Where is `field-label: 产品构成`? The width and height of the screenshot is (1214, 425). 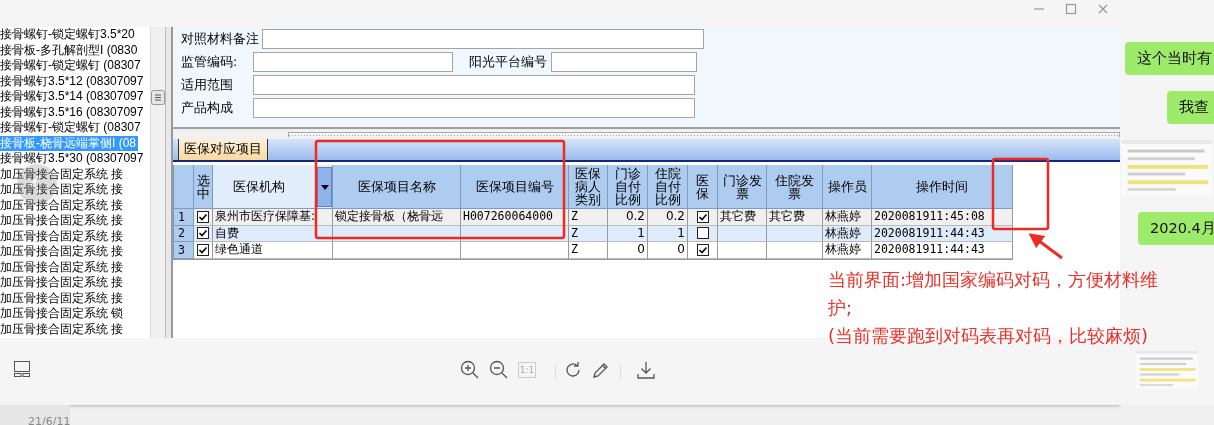
field-label: 产品构成 is located at coordinates (207, 108).